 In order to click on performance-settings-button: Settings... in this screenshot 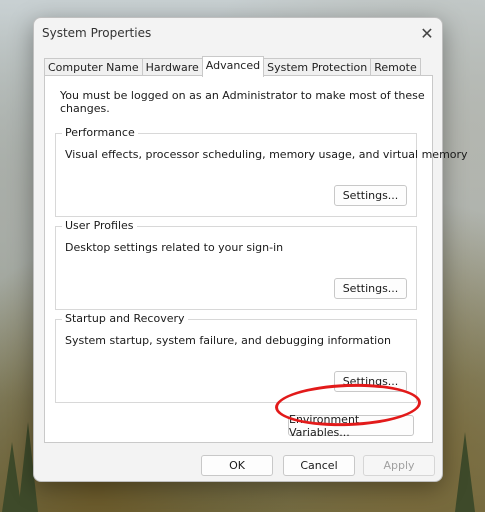, I will do `click(370, 195)`.